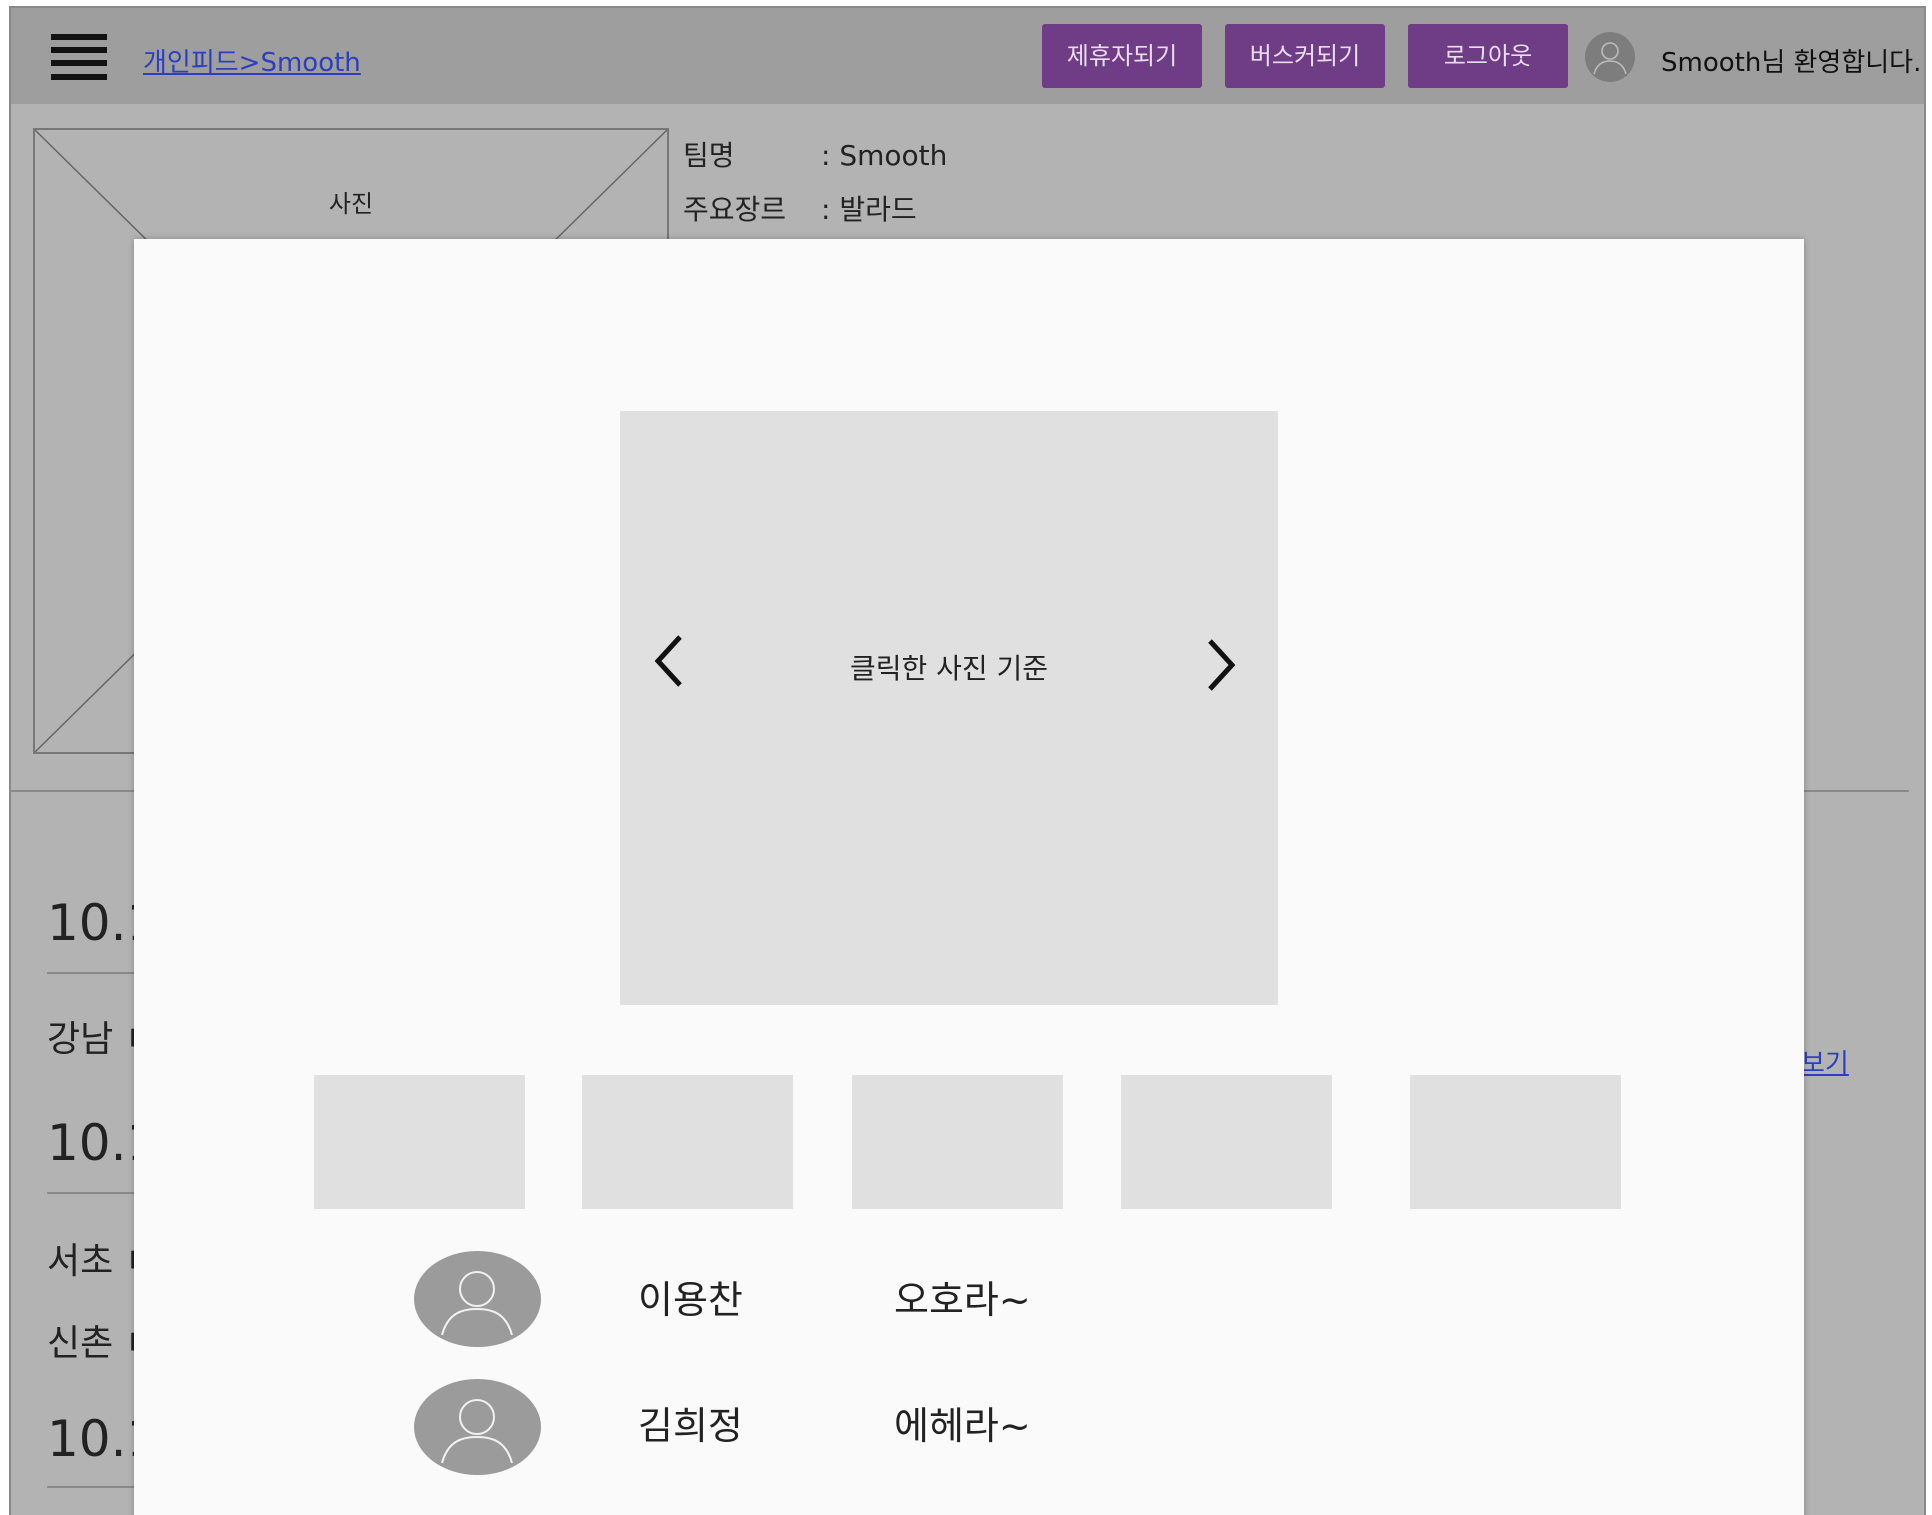  What do you see at coordinates (884, 155) in the screenshot?
I see `team-value: : Smooth` at bounding box center [884, 155].